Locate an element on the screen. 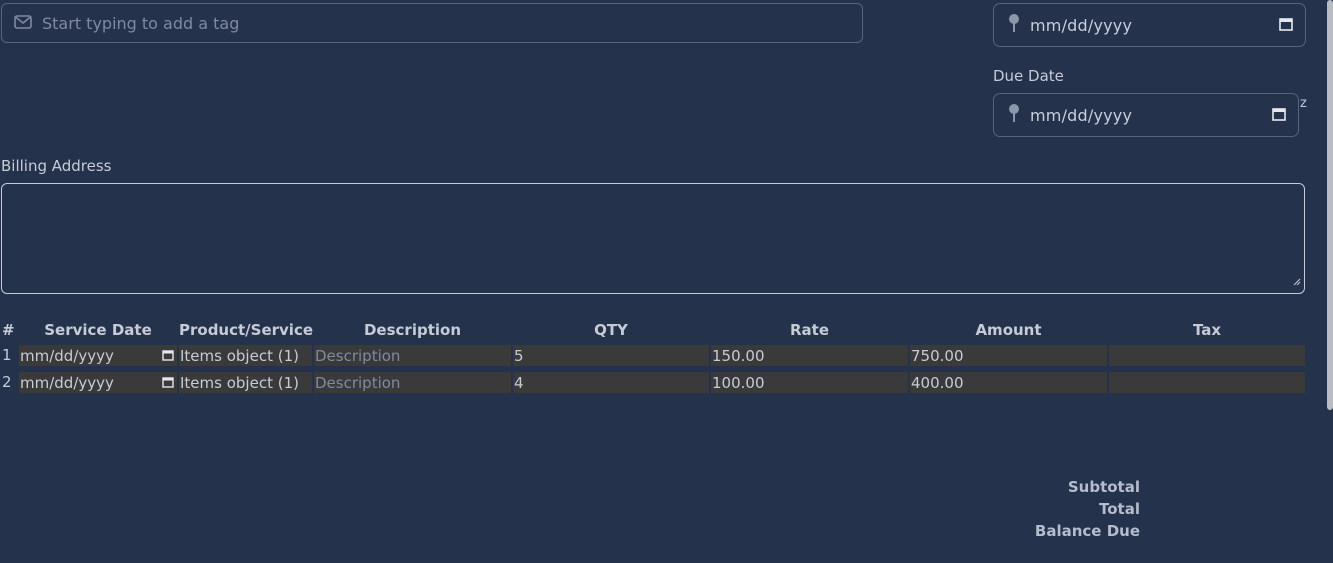 The image size is (1333, 563). header-description: Description is located at coordinates (412, 330).